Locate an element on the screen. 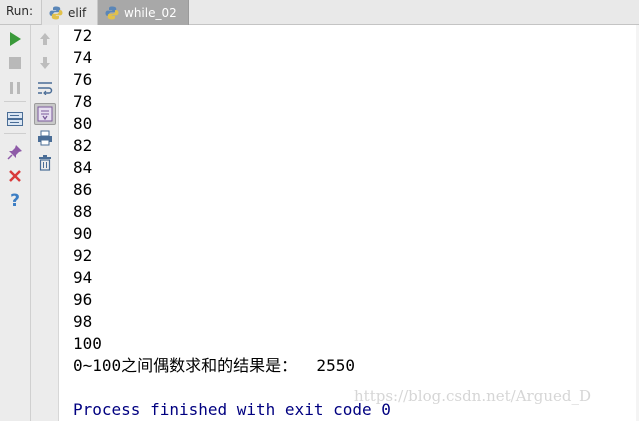 The image size is (639, 421). pause-button is located at coordinates (15, 88).